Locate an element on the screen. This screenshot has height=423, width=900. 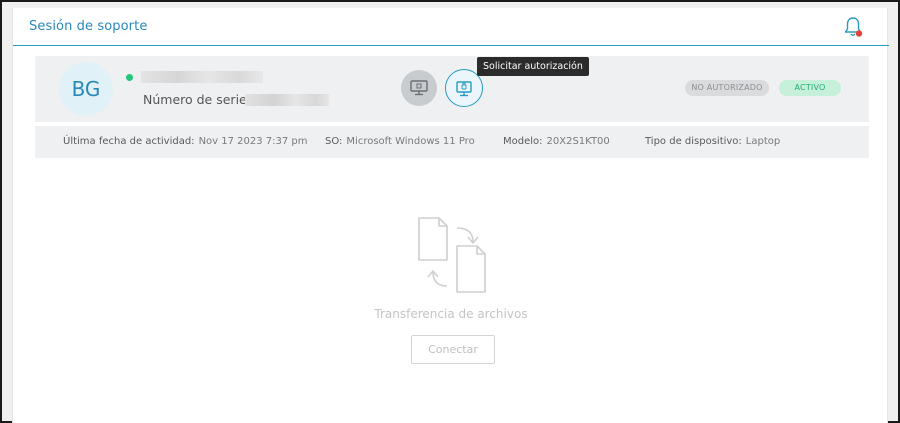
device-card: BG Número de serie: NO AUTORIZADO ACTIVO is located at coordinates (452, 89).